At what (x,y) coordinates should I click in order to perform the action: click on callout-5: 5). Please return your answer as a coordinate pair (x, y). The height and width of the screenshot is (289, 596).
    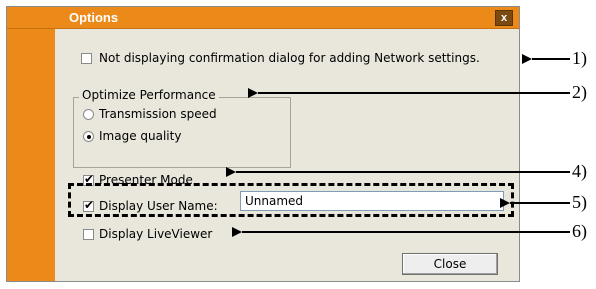
    Looking at the image, I should click on (579, 202).